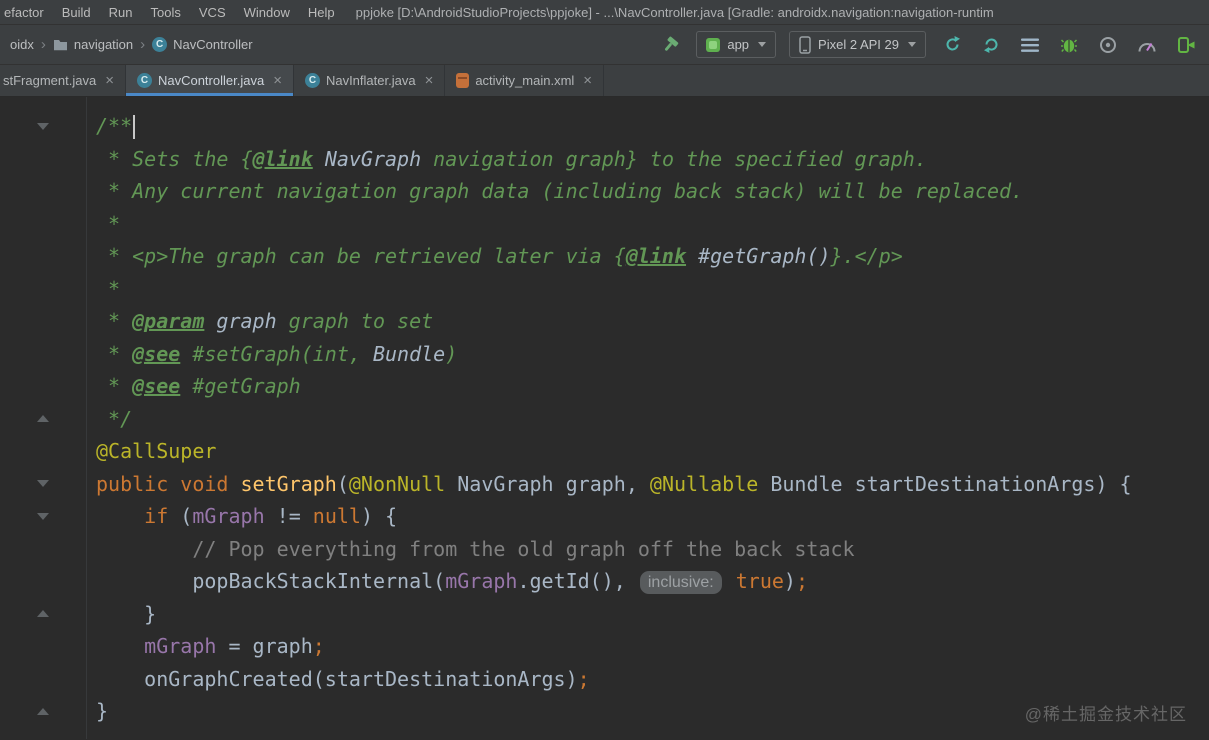 This screenshot has height=740, width=1209. What do you see at coordinates (1186, 45) in the screenshot?
I see `attach-debugger-icon` at bounding box center [1186, 45].